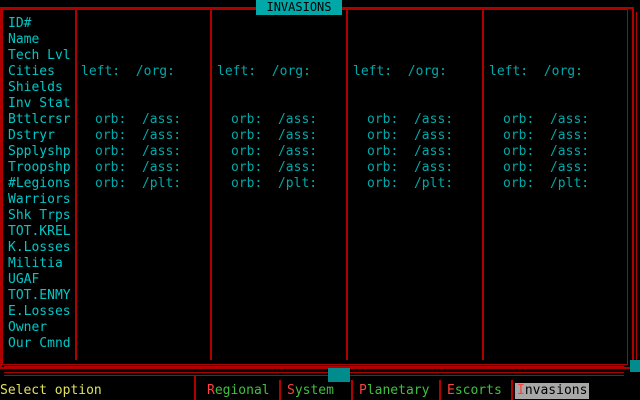 The image size is (640, 400). What do you see at coordinates (398, 390) in the screenshot?
I see `menu-label: lanetary` at bounding box center [398, 390].